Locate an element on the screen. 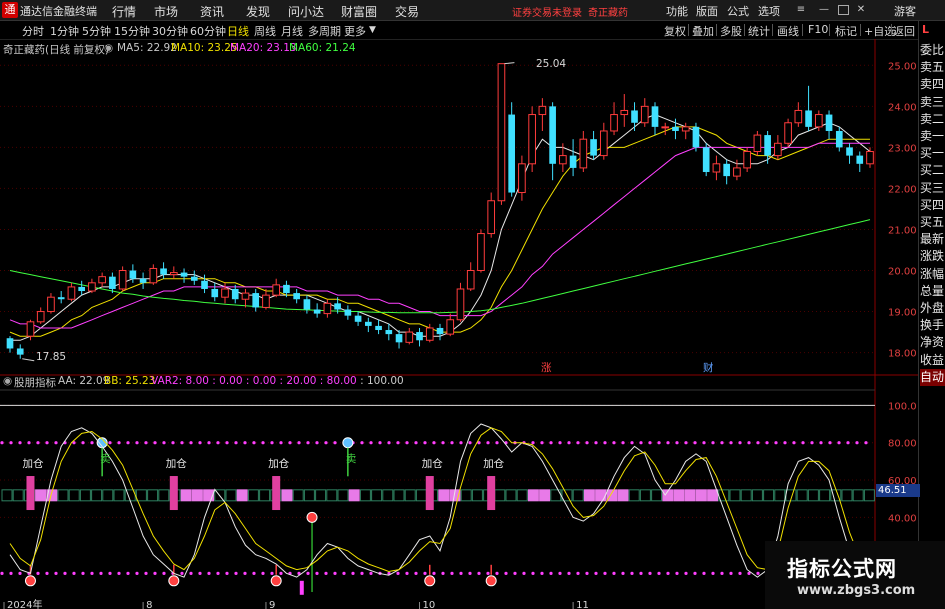 The width and height of the screenshot is (945, 609). side-panel-item: 换手 is located at coordinates (932, 325).